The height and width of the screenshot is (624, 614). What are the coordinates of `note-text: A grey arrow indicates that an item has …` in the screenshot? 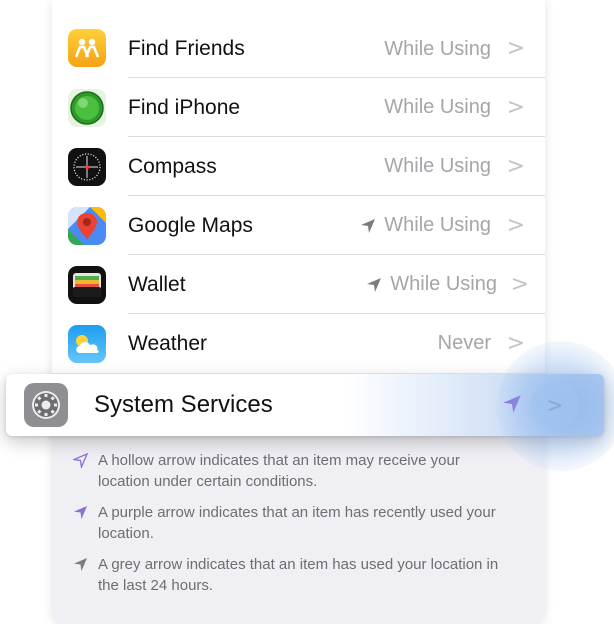 It's located at (298, 575).